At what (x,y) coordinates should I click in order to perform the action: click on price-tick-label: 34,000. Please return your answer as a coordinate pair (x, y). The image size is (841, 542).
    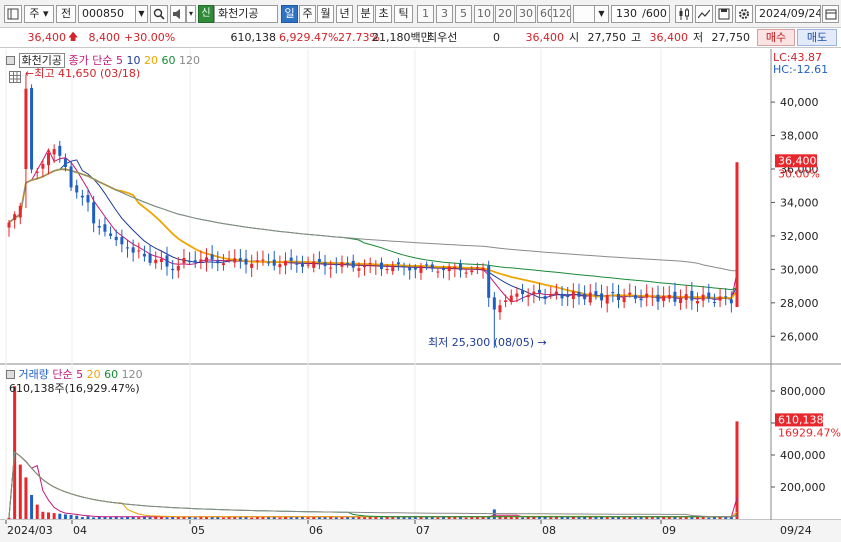
    Looking at the image, I should click on (799, 202).